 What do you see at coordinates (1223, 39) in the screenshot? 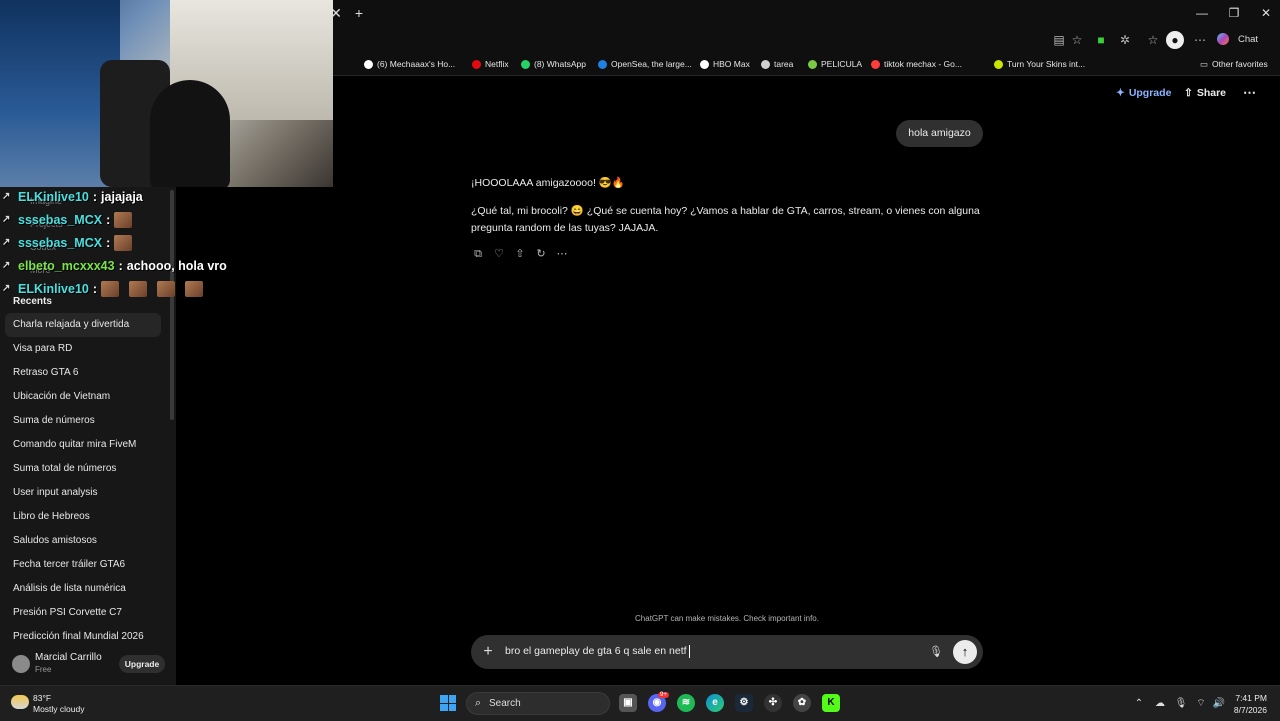
I see `copilot-icon` at bounding box center [1223, 39].